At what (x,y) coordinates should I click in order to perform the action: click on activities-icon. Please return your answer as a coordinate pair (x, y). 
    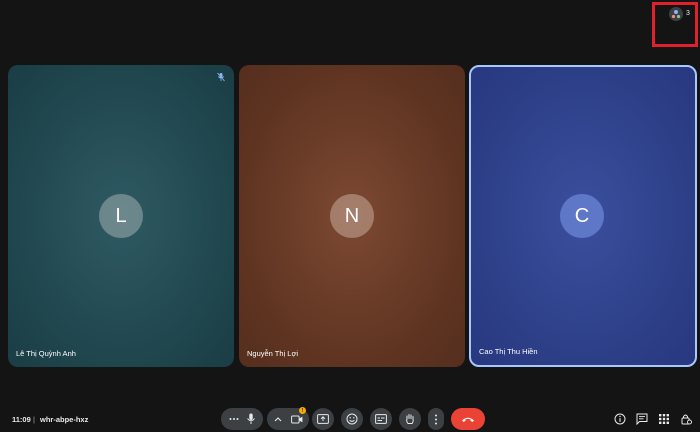
    Looking at the image, I should click on (664, 419).